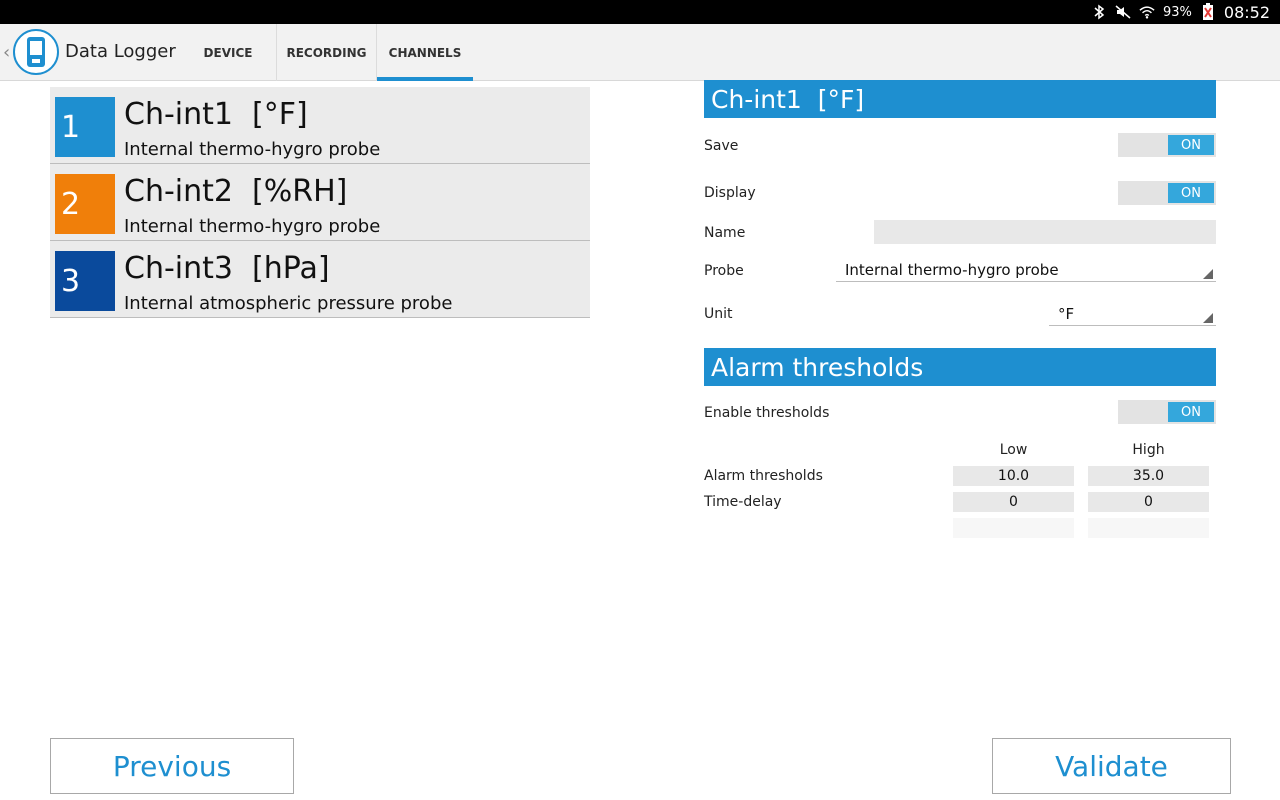  I want to click on time-delay-label: Time-delay, so click(743, 502).